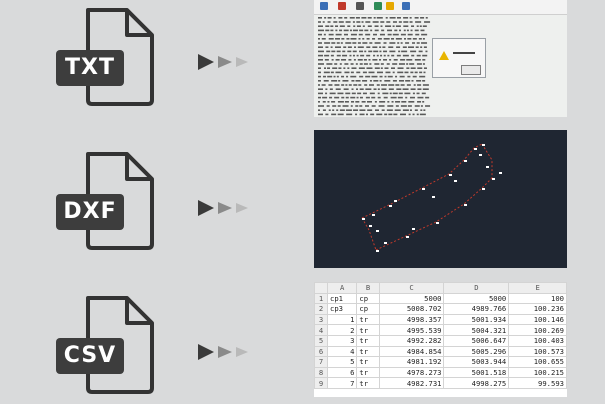  What do you see at coordinates (321, 372) in the screenshot?
I see `row-number-cell: 8` at bounding box center [321, 372].